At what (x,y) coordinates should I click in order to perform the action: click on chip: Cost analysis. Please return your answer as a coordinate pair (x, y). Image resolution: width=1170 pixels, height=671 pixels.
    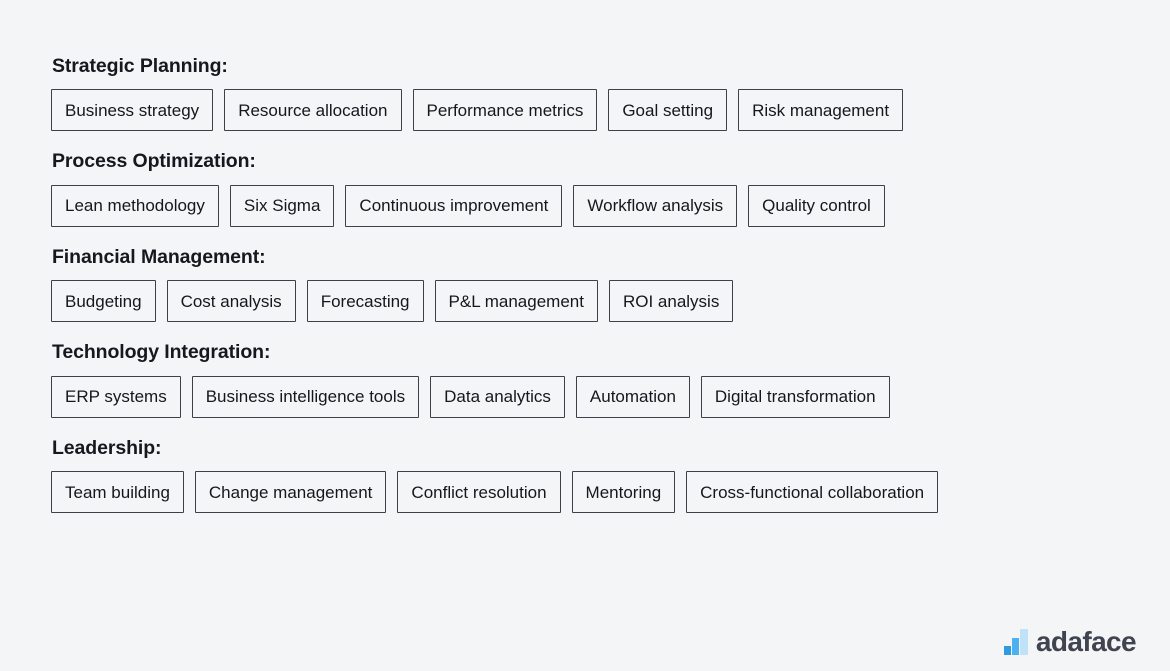
    Looking at the image, I should click on (231, 301).